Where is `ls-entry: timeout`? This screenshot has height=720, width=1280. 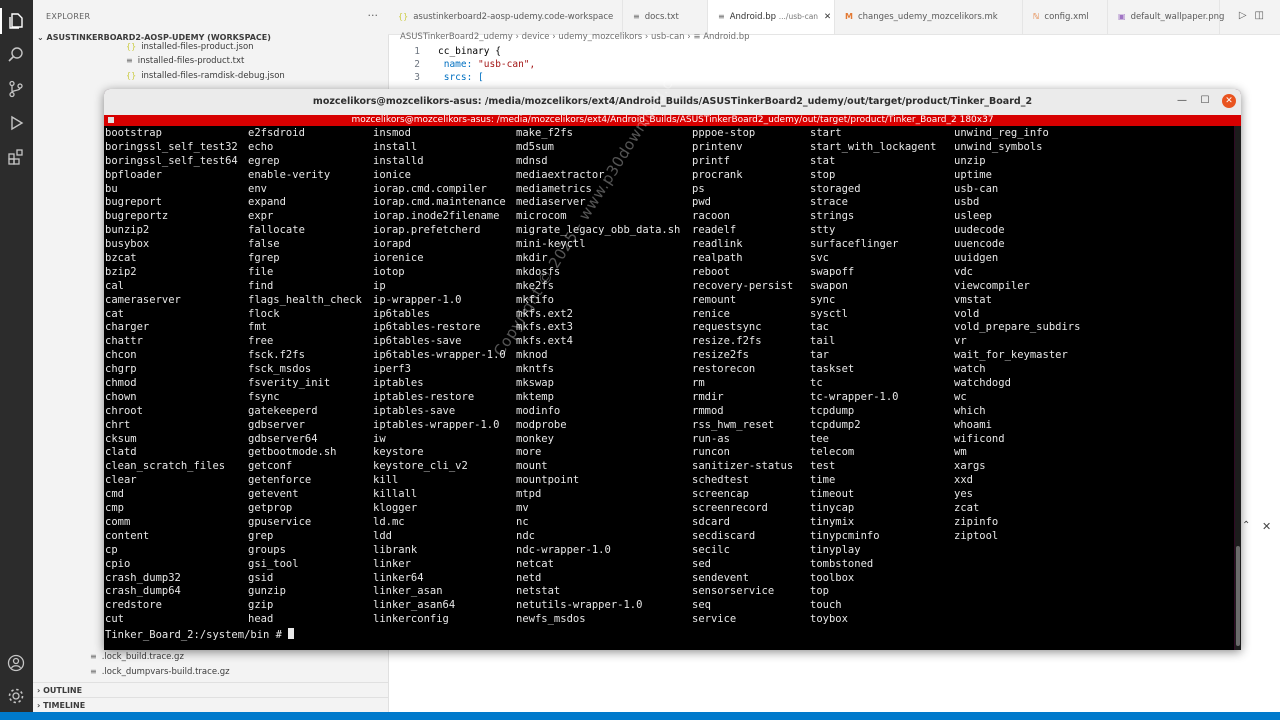 ls-entry: timeout is located at coordinates (832, 494).